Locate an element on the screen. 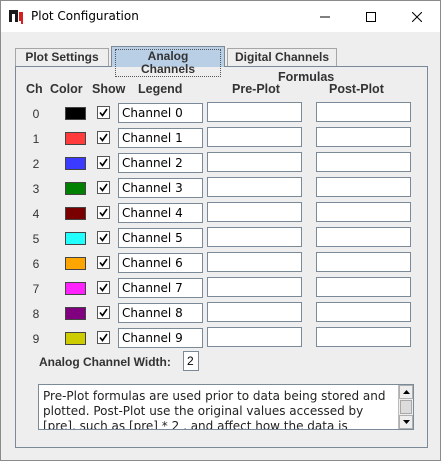 This screenshot has width=441, height=461. vertical-scrollbar is located at coordinates (405, 407).